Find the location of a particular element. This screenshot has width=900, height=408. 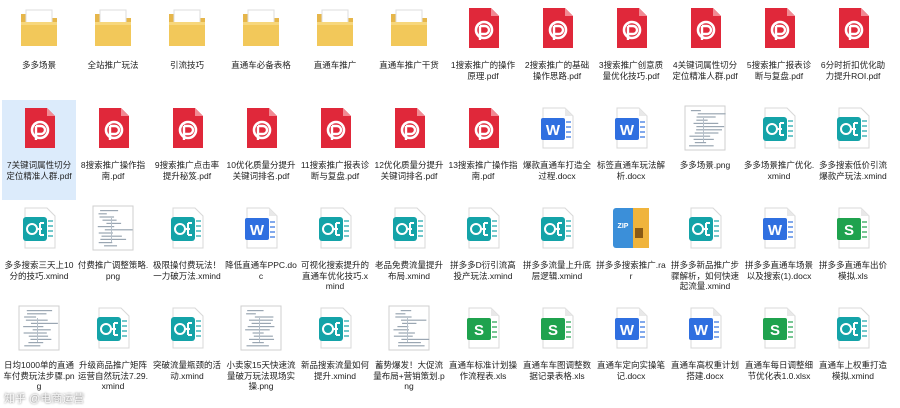

file-item: 直通车必备表格 is located at coordinates (261, 50).